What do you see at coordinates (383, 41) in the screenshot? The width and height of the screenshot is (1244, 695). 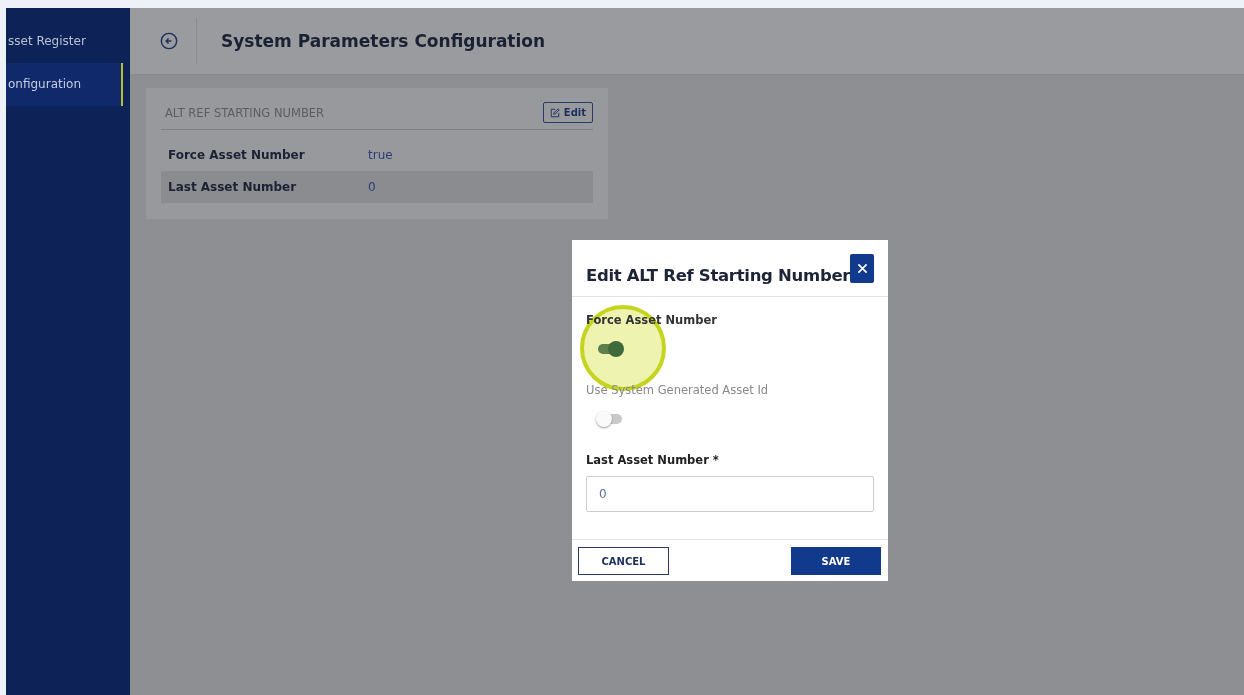 I see `page-title: System Parameters Configuration` at bounding box center [383, 41].